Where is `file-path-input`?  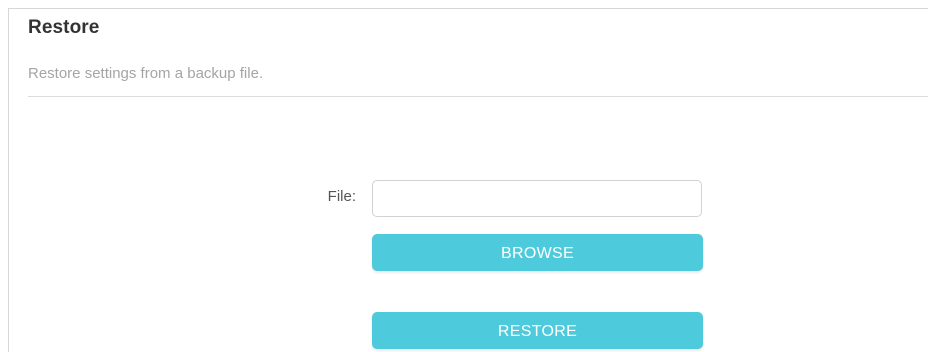
file-path-input is located at coordinates (537, 198).